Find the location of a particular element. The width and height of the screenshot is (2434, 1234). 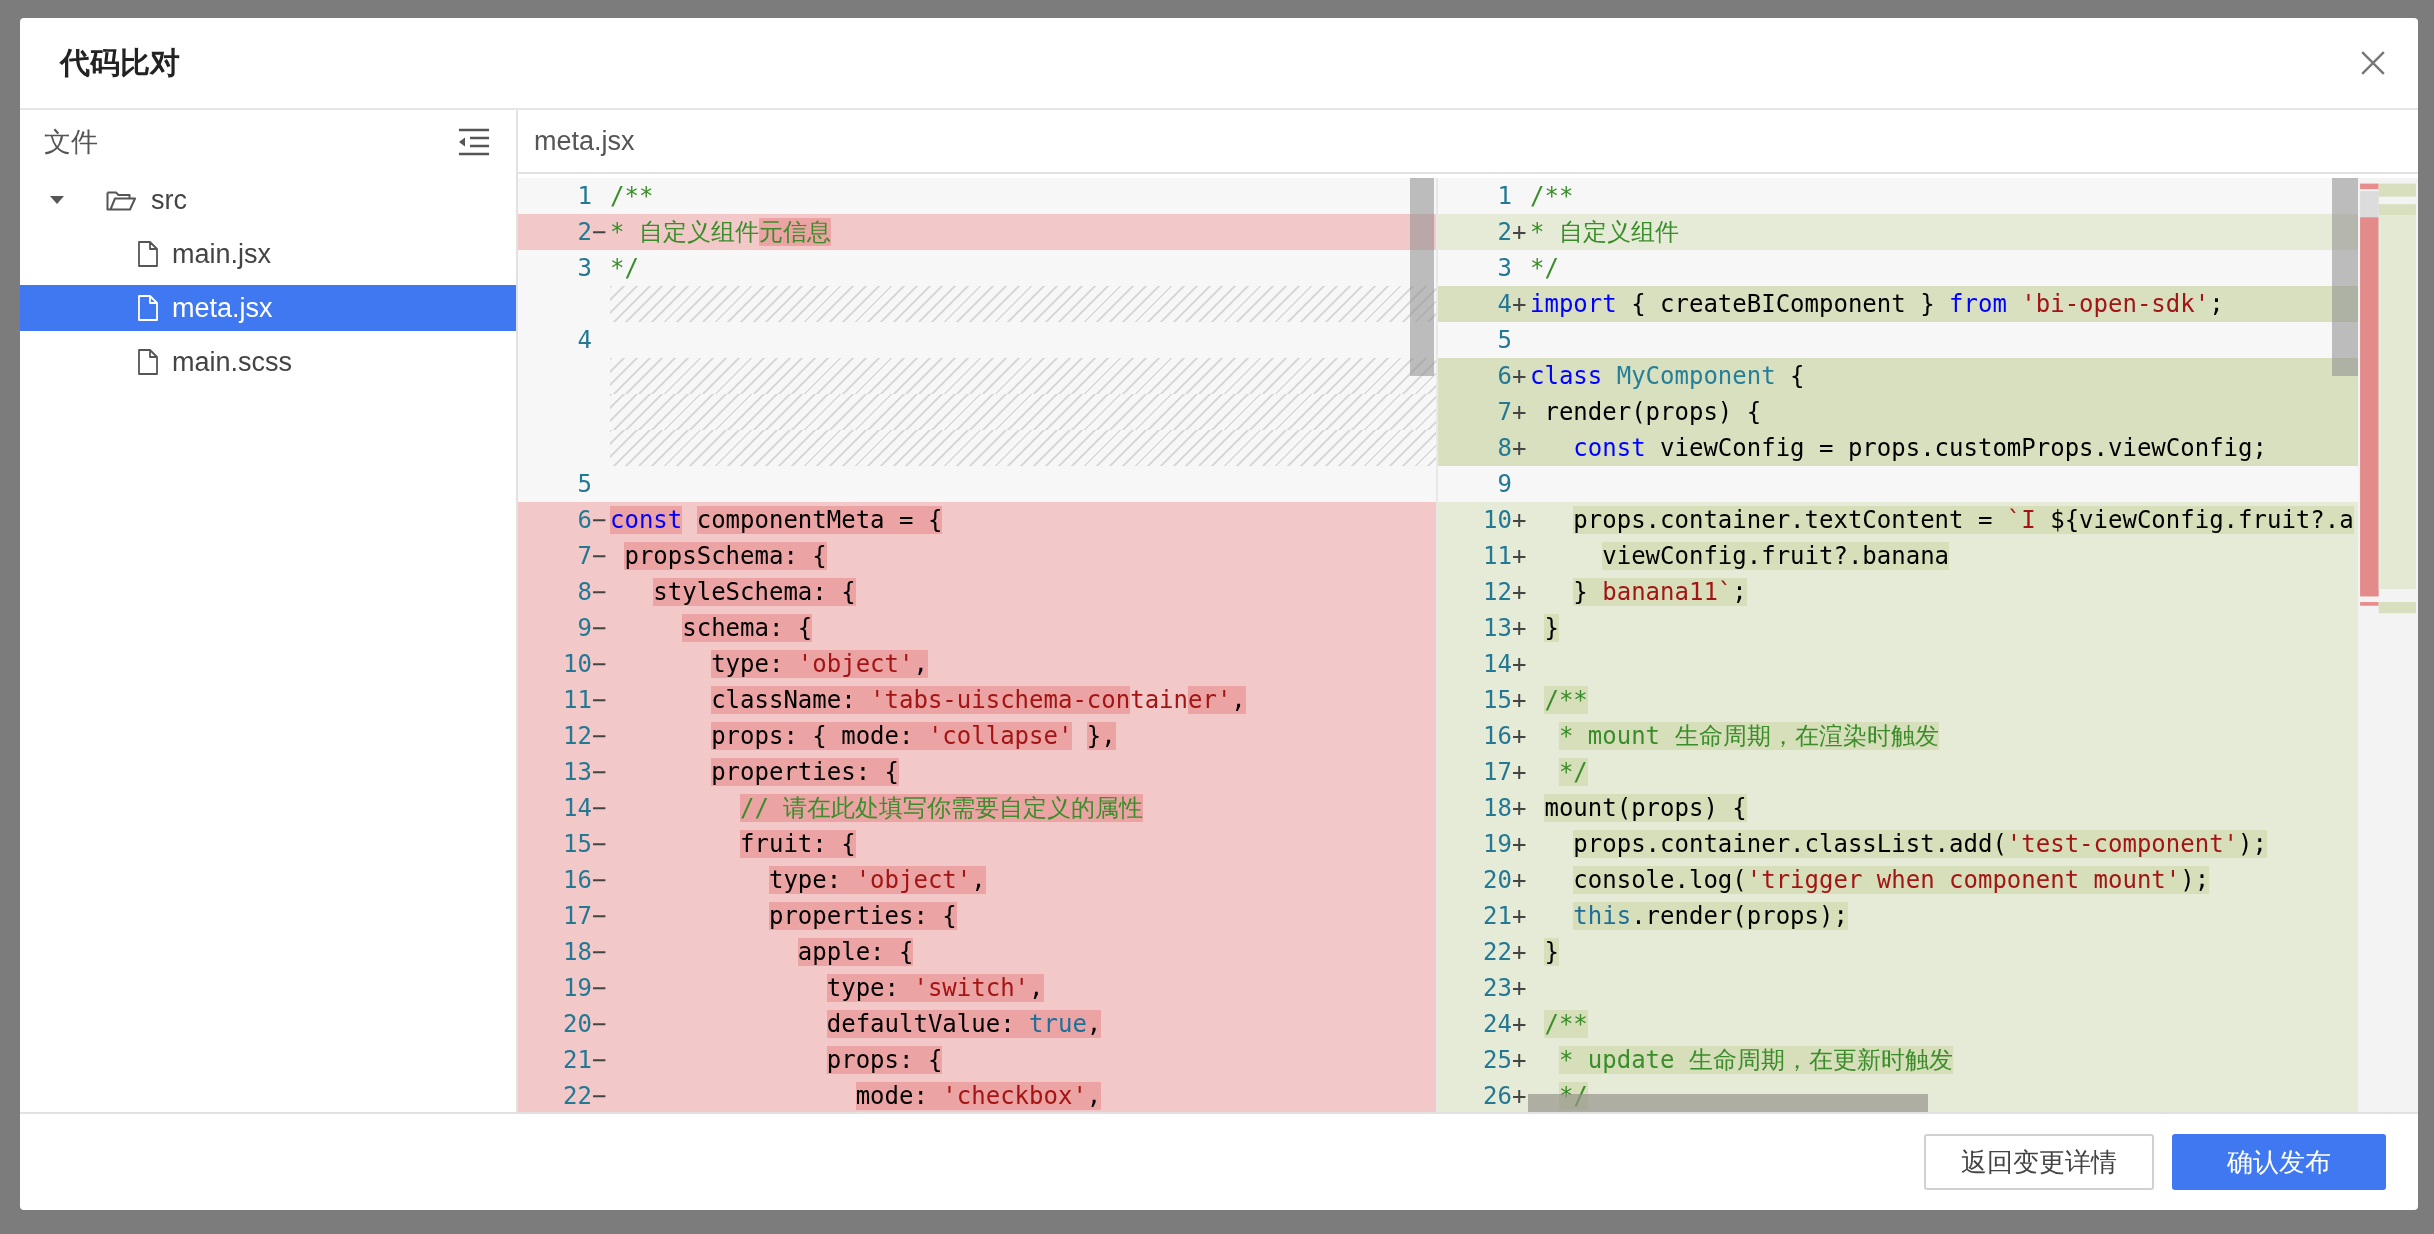

code-line: props: { mode: 'collapse' }, is located at coordinates (913, 736).